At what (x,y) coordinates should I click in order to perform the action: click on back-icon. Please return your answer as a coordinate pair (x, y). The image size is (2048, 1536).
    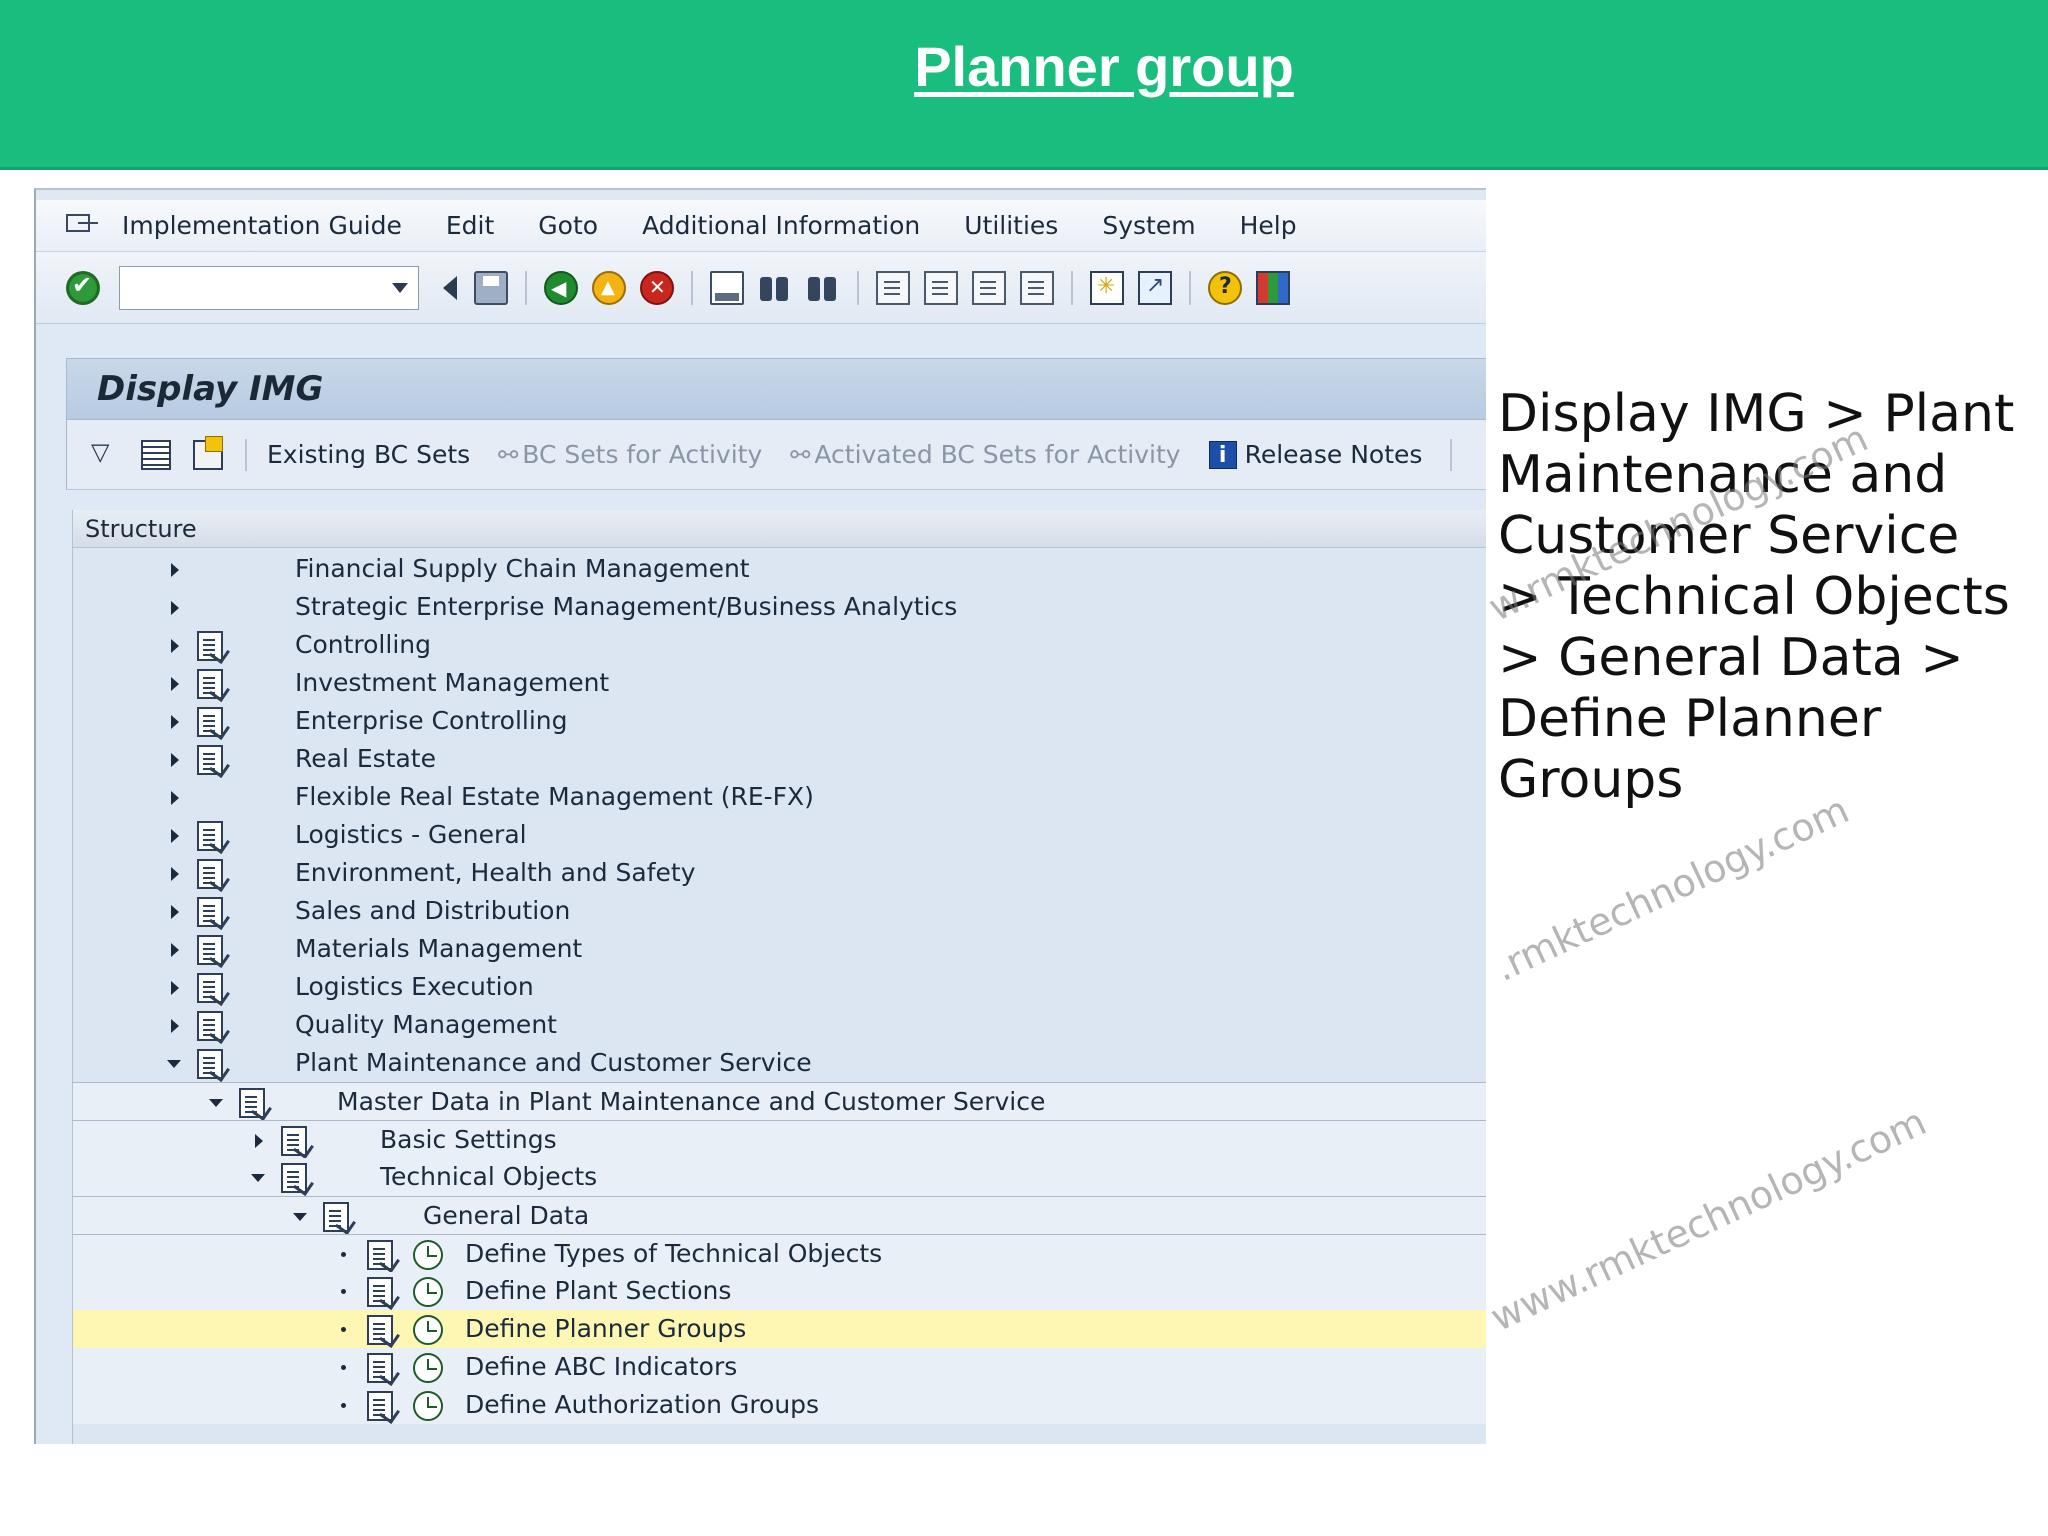
    Looking at the image, I should click on (561, 287).